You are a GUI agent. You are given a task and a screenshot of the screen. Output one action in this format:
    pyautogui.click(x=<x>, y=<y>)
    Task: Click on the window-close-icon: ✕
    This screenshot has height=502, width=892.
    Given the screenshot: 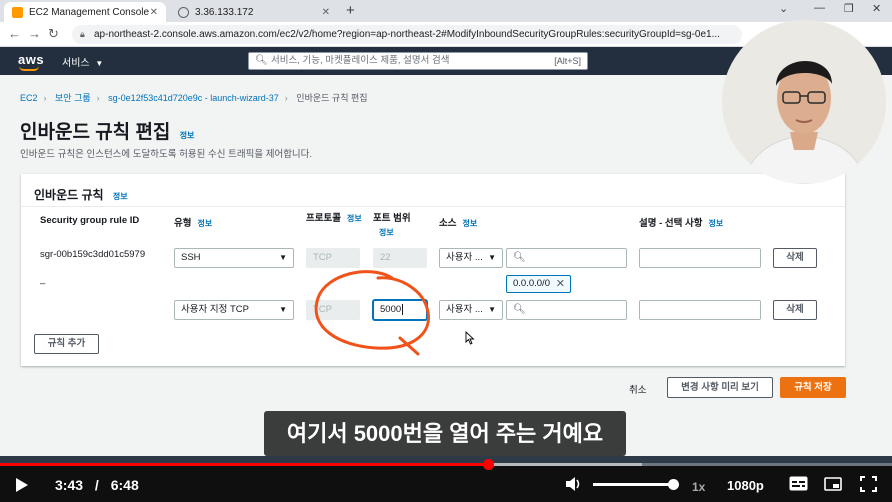 What is the action you would take?
    pyautogui.click(x=876, y=8)
    